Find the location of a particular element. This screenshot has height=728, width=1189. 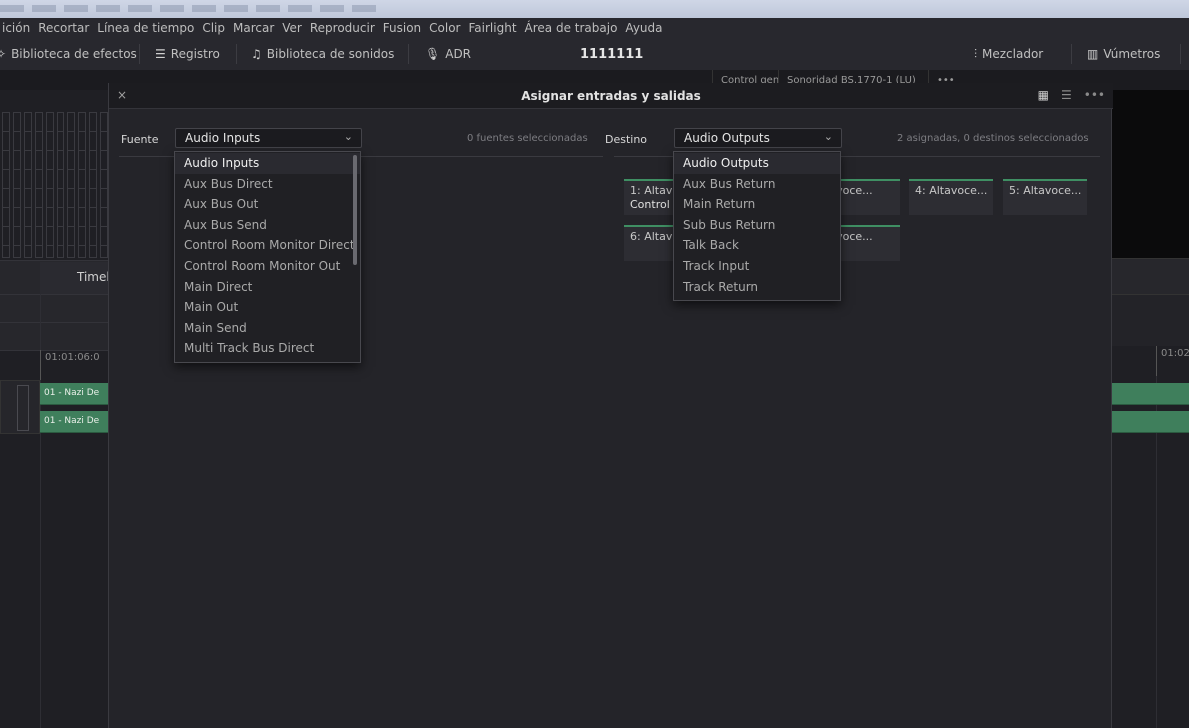

destination-select: Audio Outputs ⌄ is located at coordinates (758, 138).